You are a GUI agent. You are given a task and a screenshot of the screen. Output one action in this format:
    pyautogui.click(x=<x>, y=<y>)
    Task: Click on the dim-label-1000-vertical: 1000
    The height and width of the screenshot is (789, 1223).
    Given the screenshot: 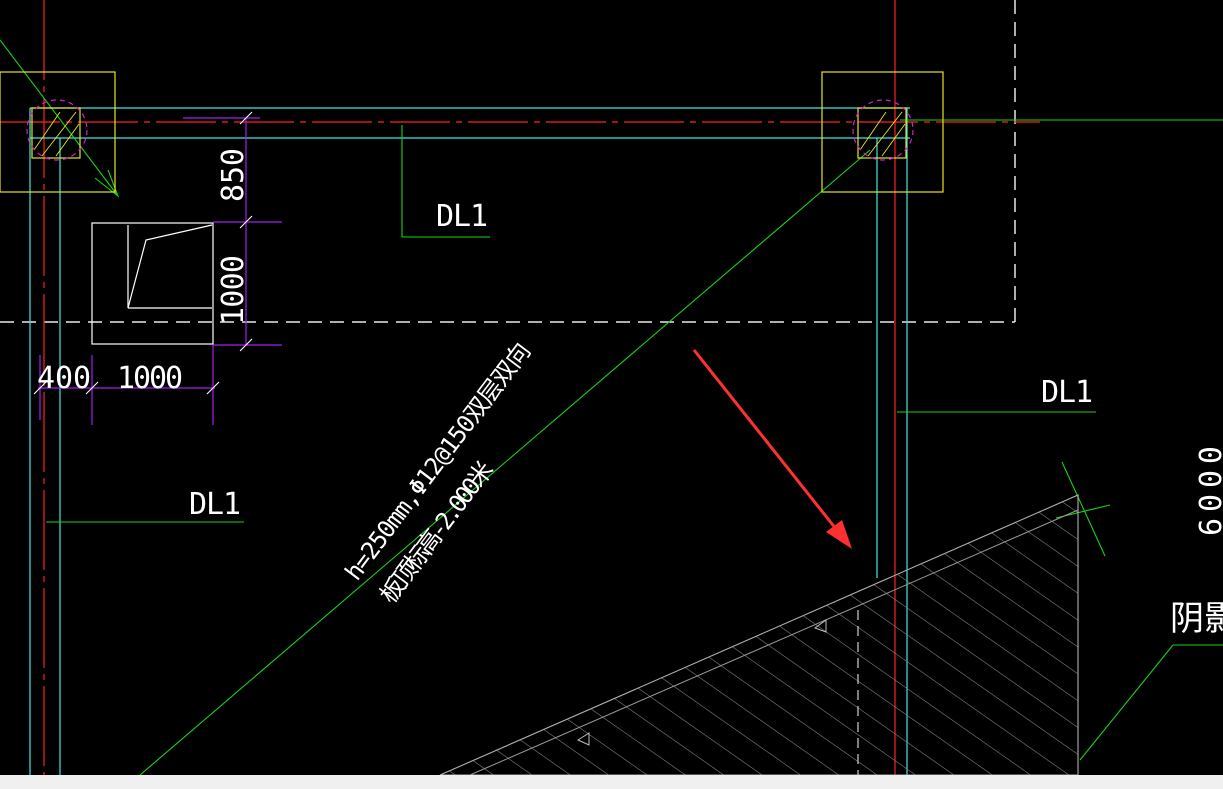 What is the action you would take?
    pyautogui.click(x=233, y=290)
    